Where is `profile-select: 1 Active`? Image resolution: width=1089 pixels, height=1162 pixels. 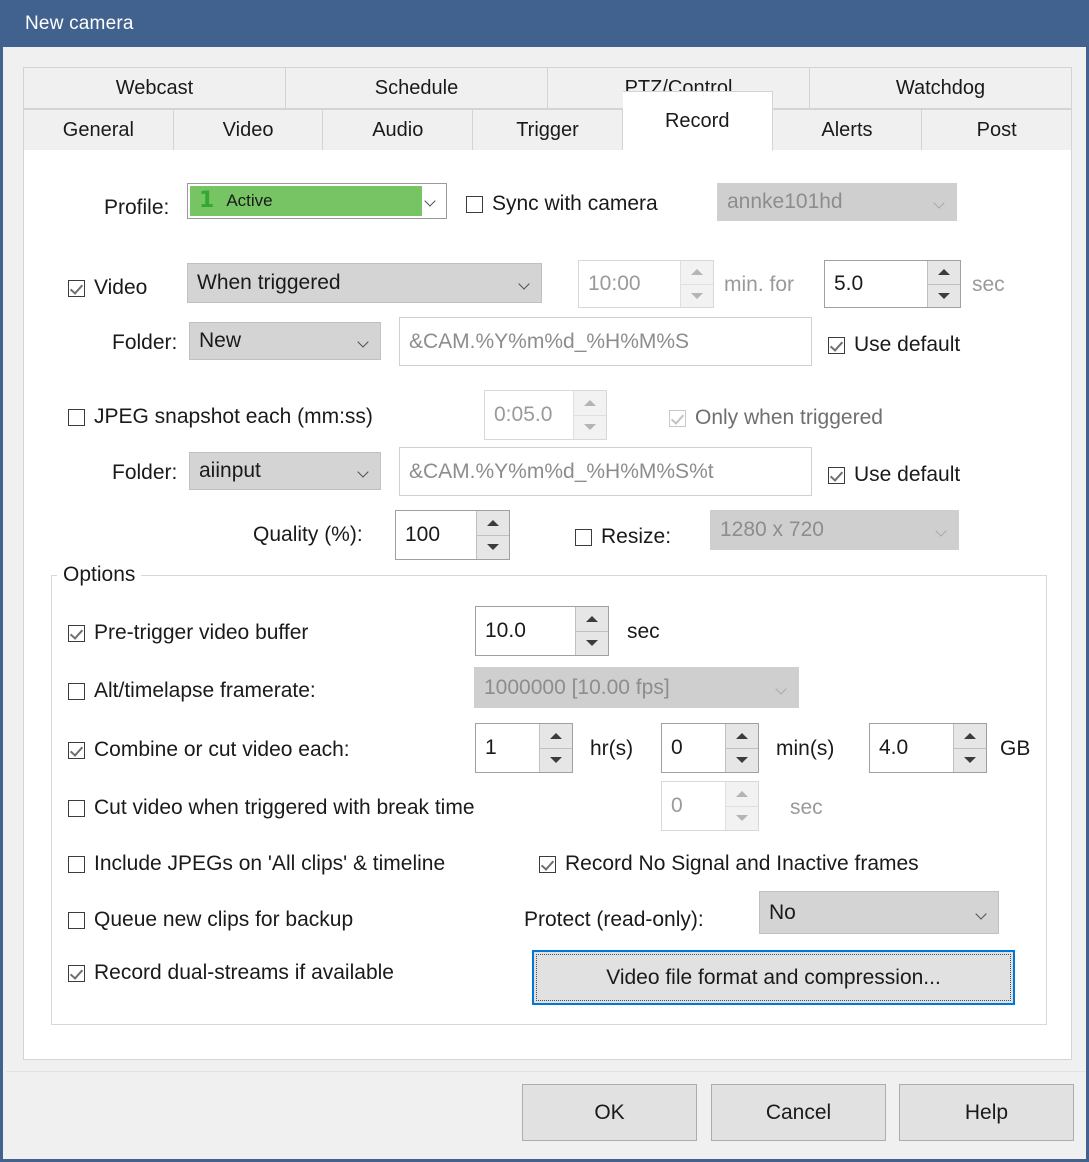
profile-select: 1 Active is located at coordinates (317, 201).